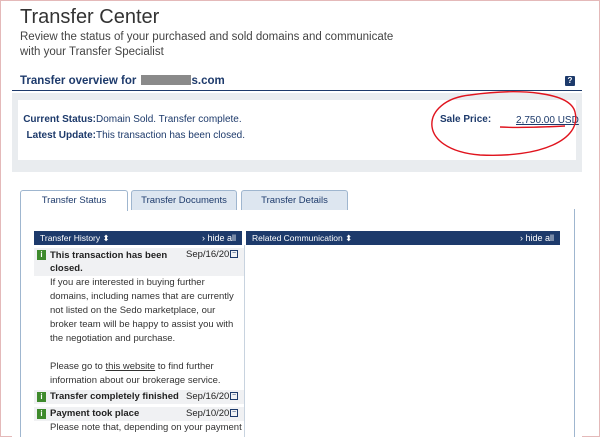 Image resolution: width=600 pixels, height=437 pixels. Describe the element at coordinates (74, 200) in the screenshot. I see `tab-transfer-status: Transfer Status` at that location.